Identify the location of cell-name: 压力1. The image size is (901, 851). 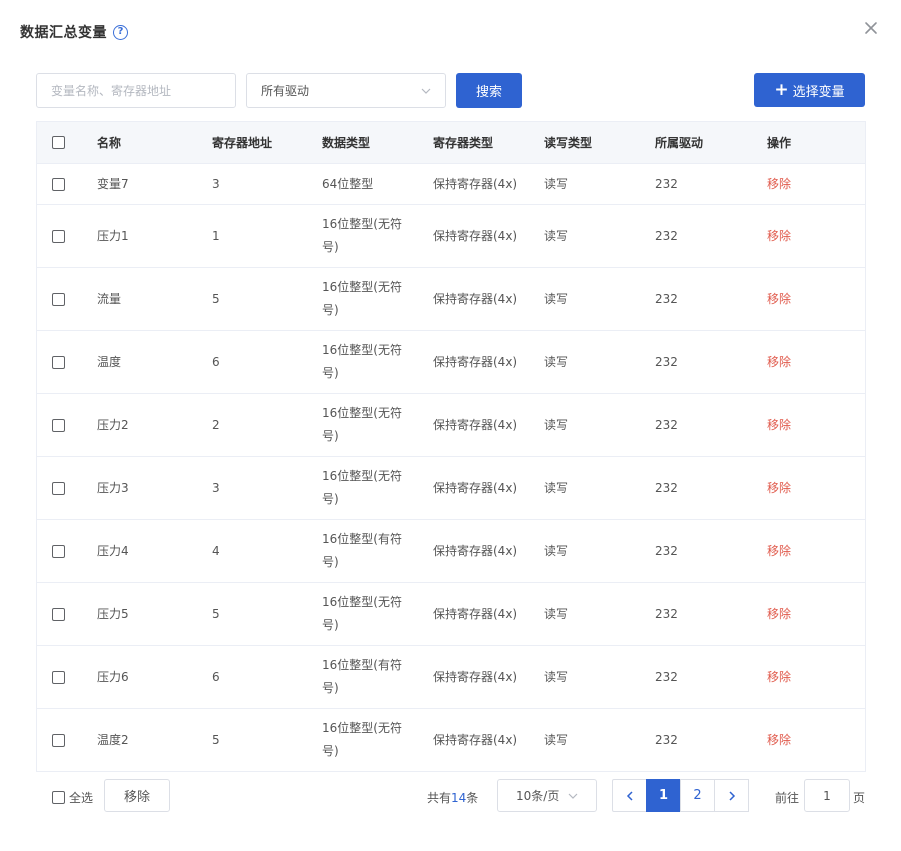
(113, 235).